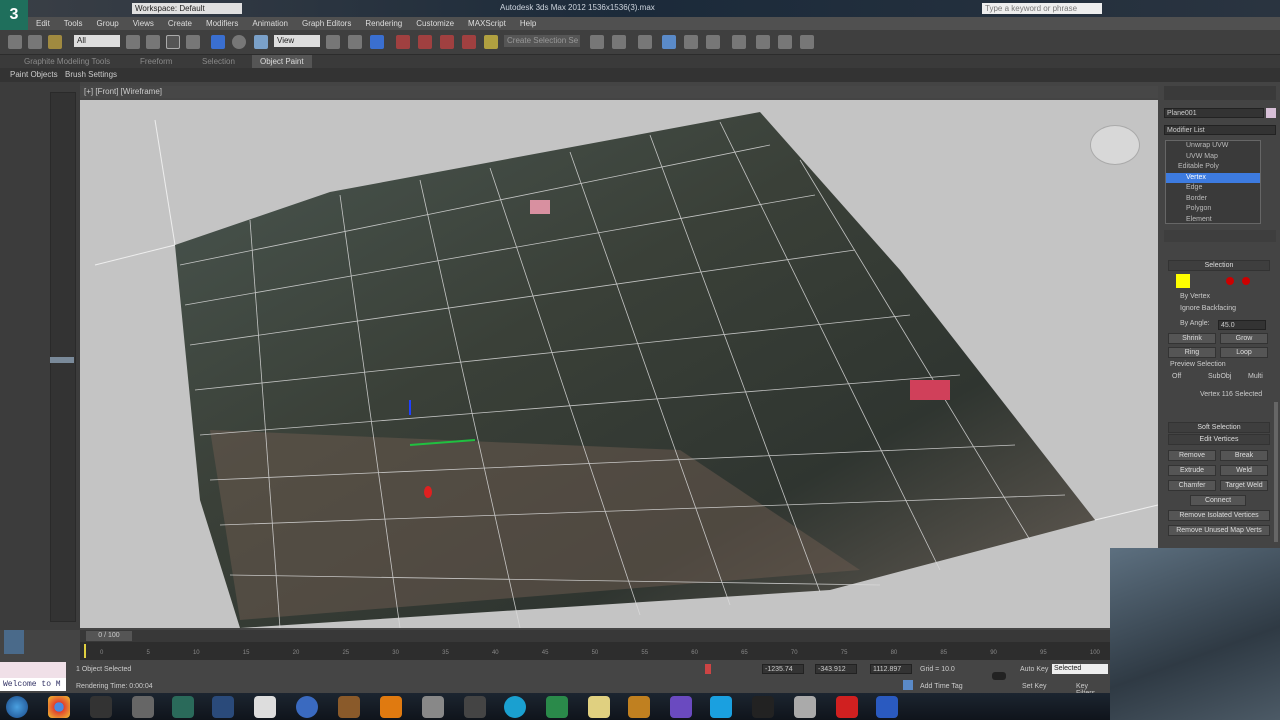 The image size is (1280, 720). What do you see at coordinates (763, 42) in the screenshot?
I see `render-setup-icon` at bounding box center [763, 42].